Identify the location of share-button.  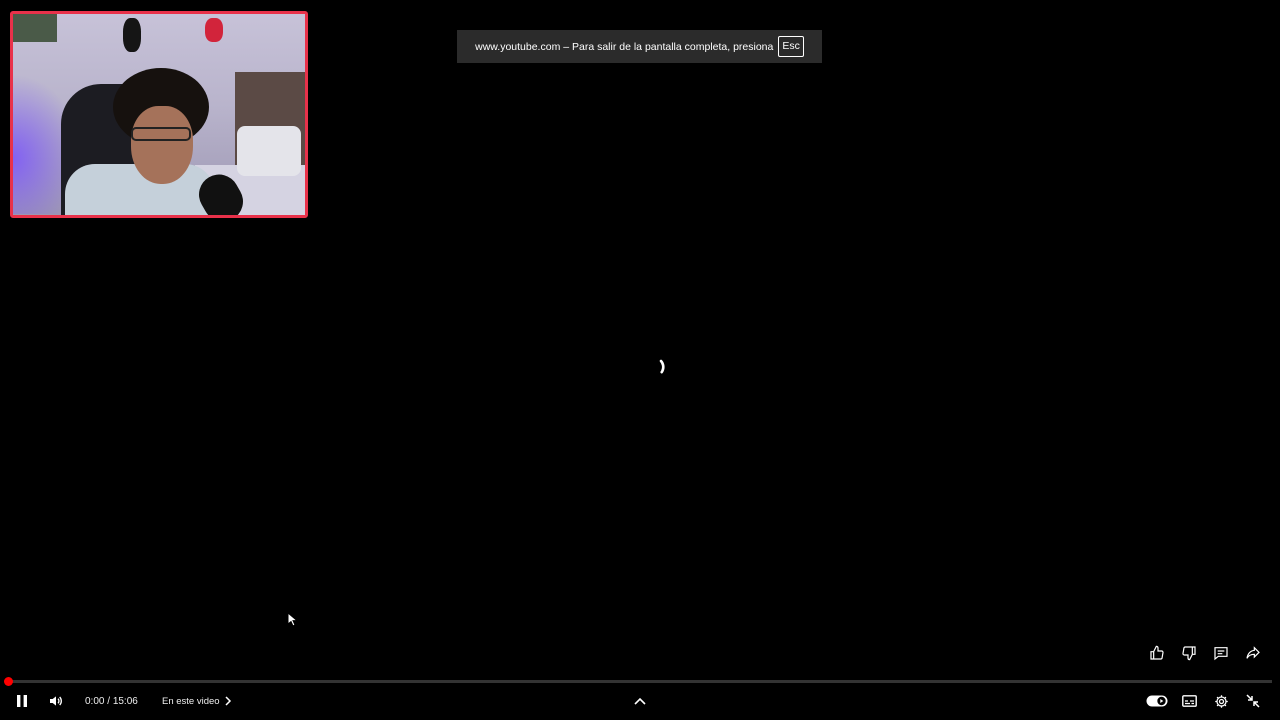
(1253, 653).